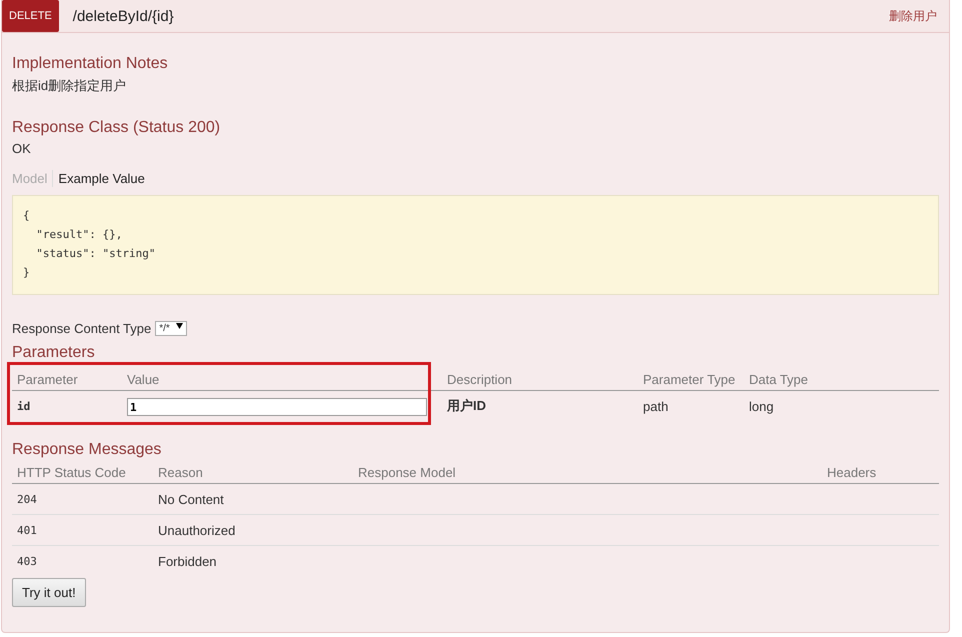 The height and width of the screenshot is (637, 962). What do you see at coordinates (67, 378) in the screenshot?
I see `column-header: Parameter` at bounding box center [67, 378].